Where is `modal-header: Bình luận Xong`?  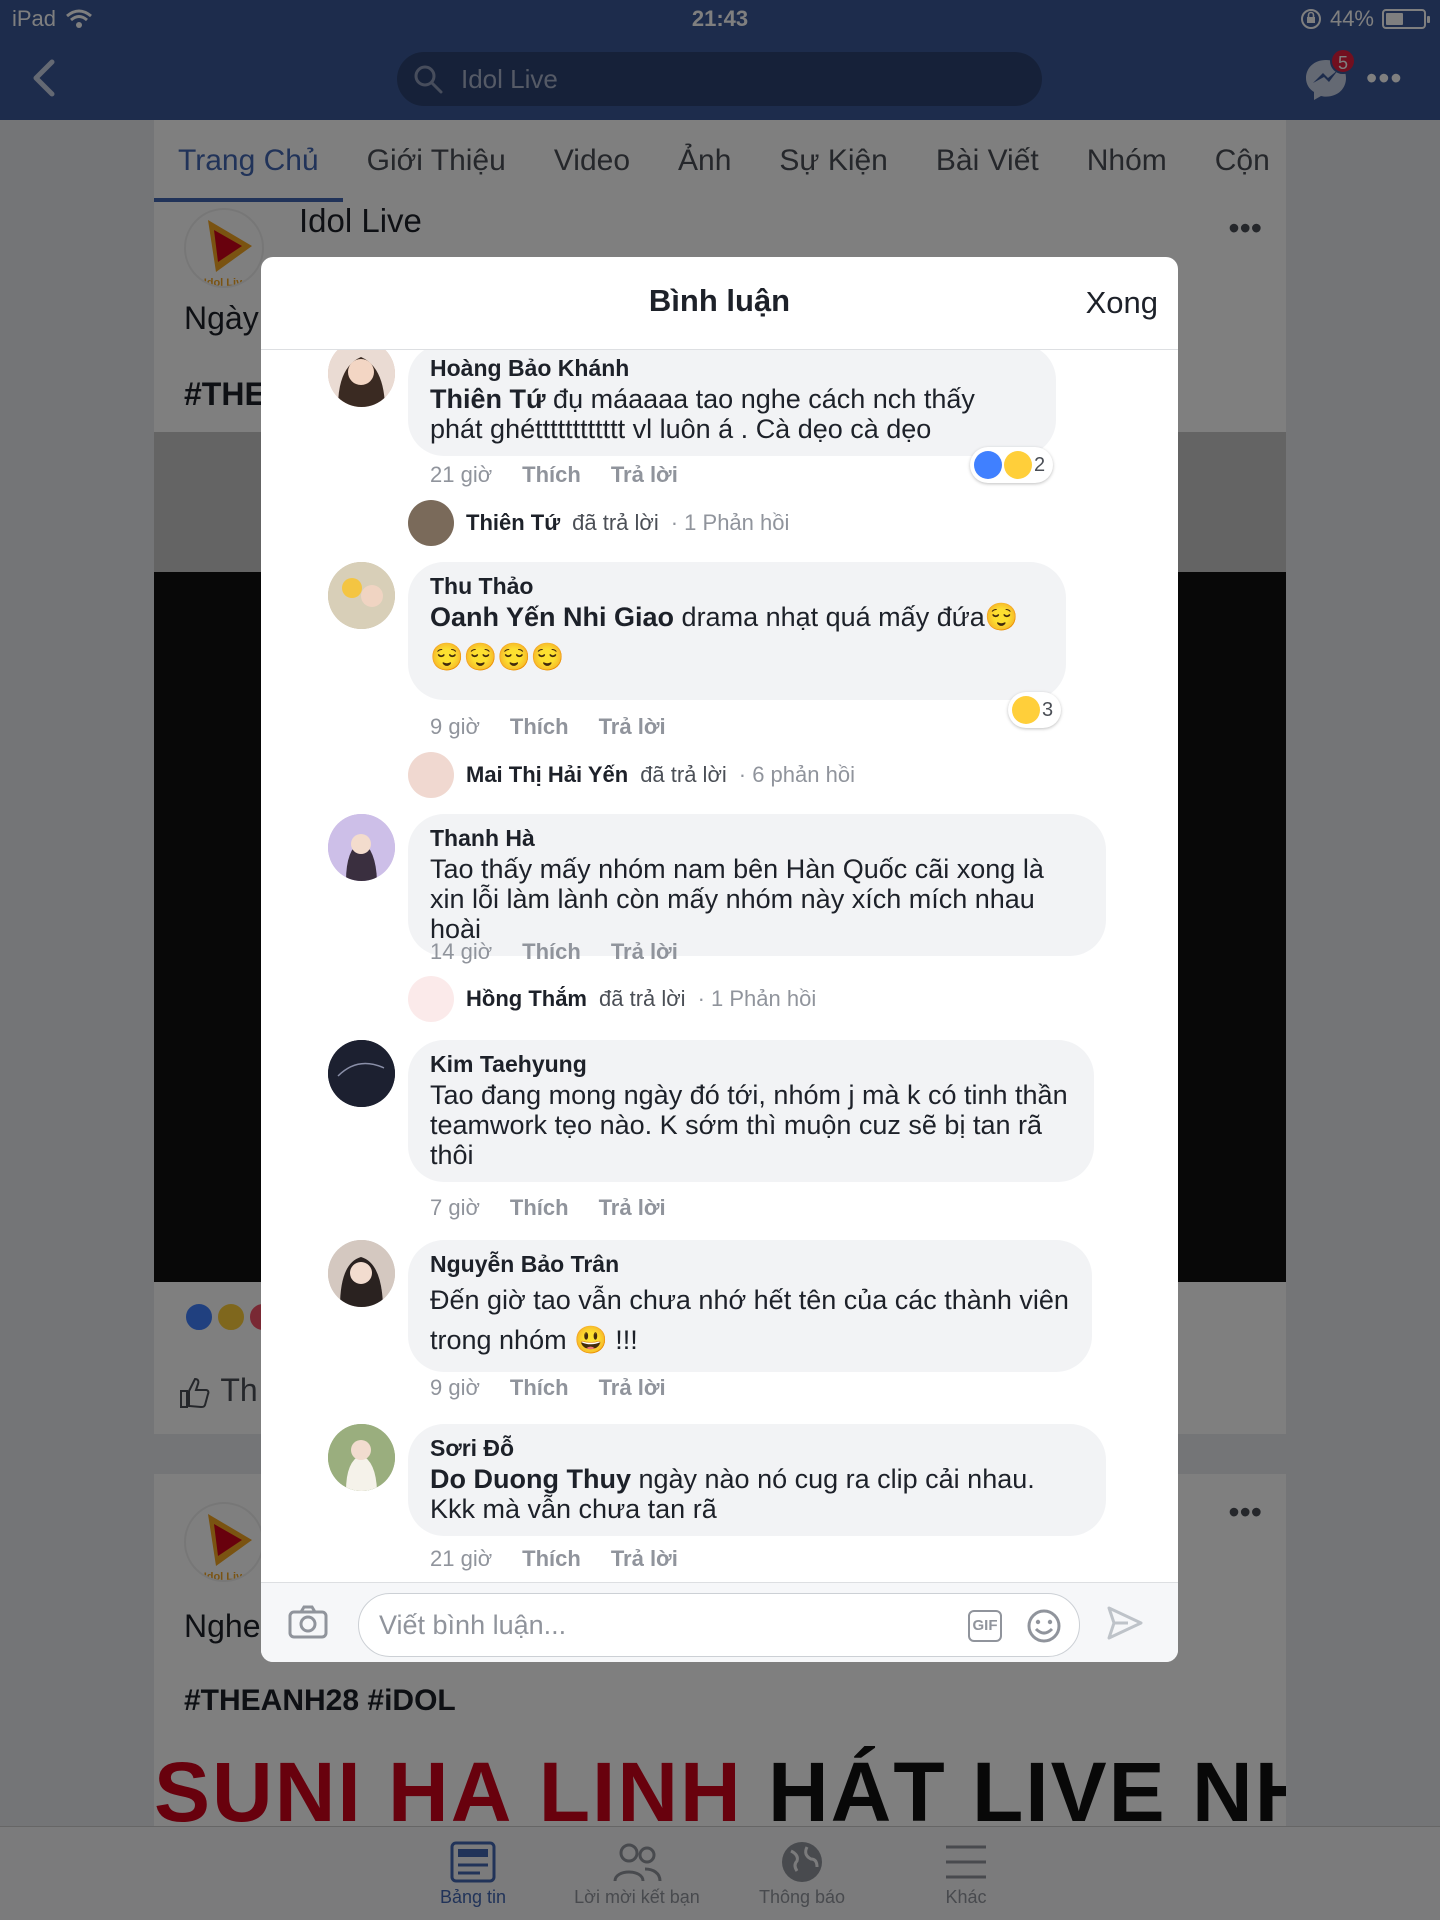
modal-header: Bình luận Xong is located at coordinates (719, 303).